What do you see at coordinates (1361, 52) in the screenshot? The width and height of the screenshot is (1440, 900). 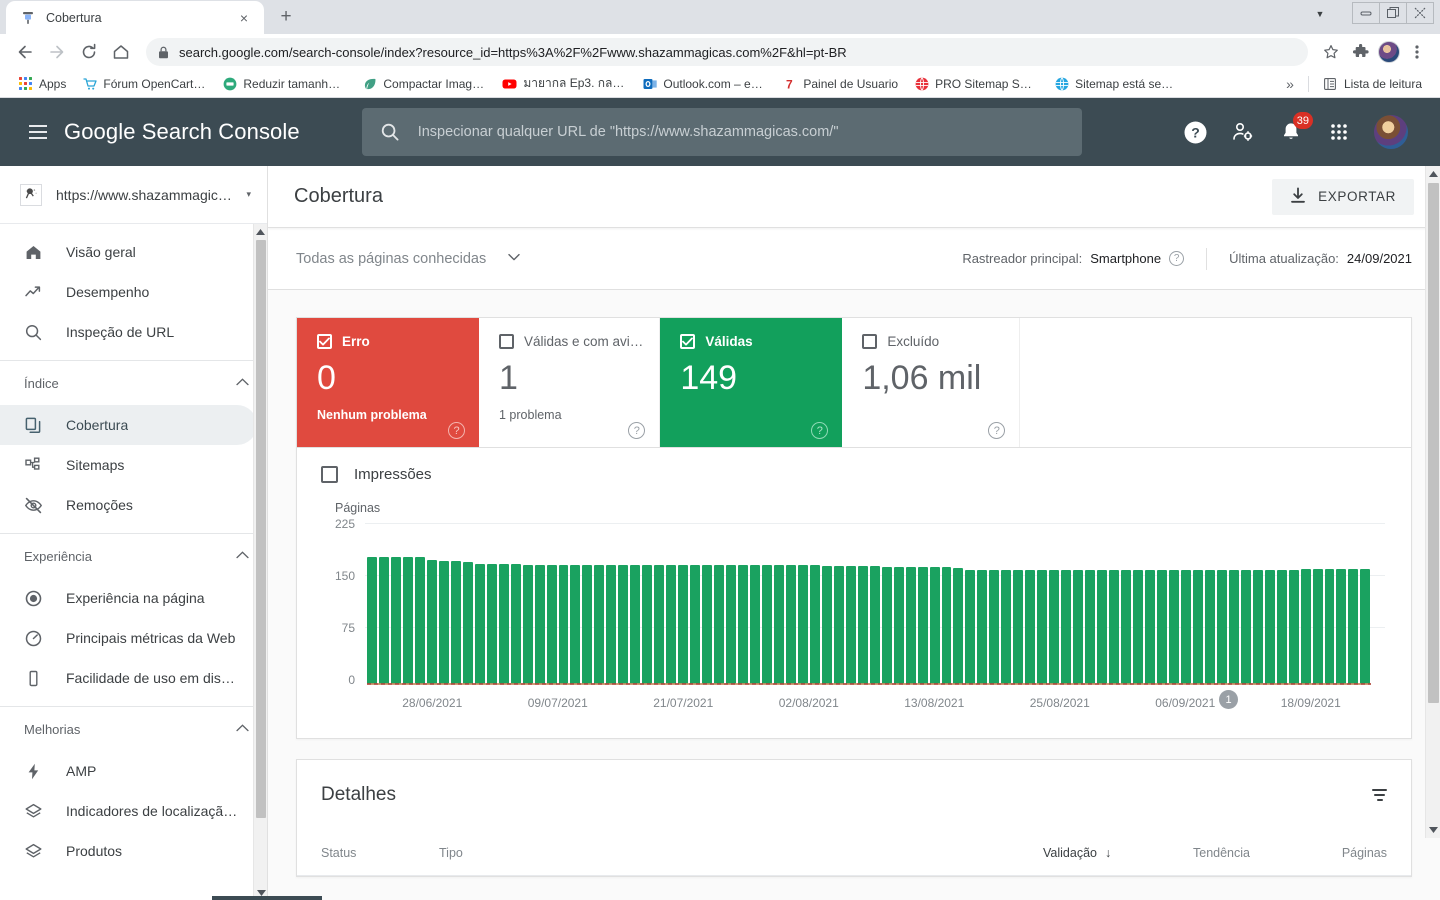 I see `puzzle-icon` at bounding box center [1361, 52].